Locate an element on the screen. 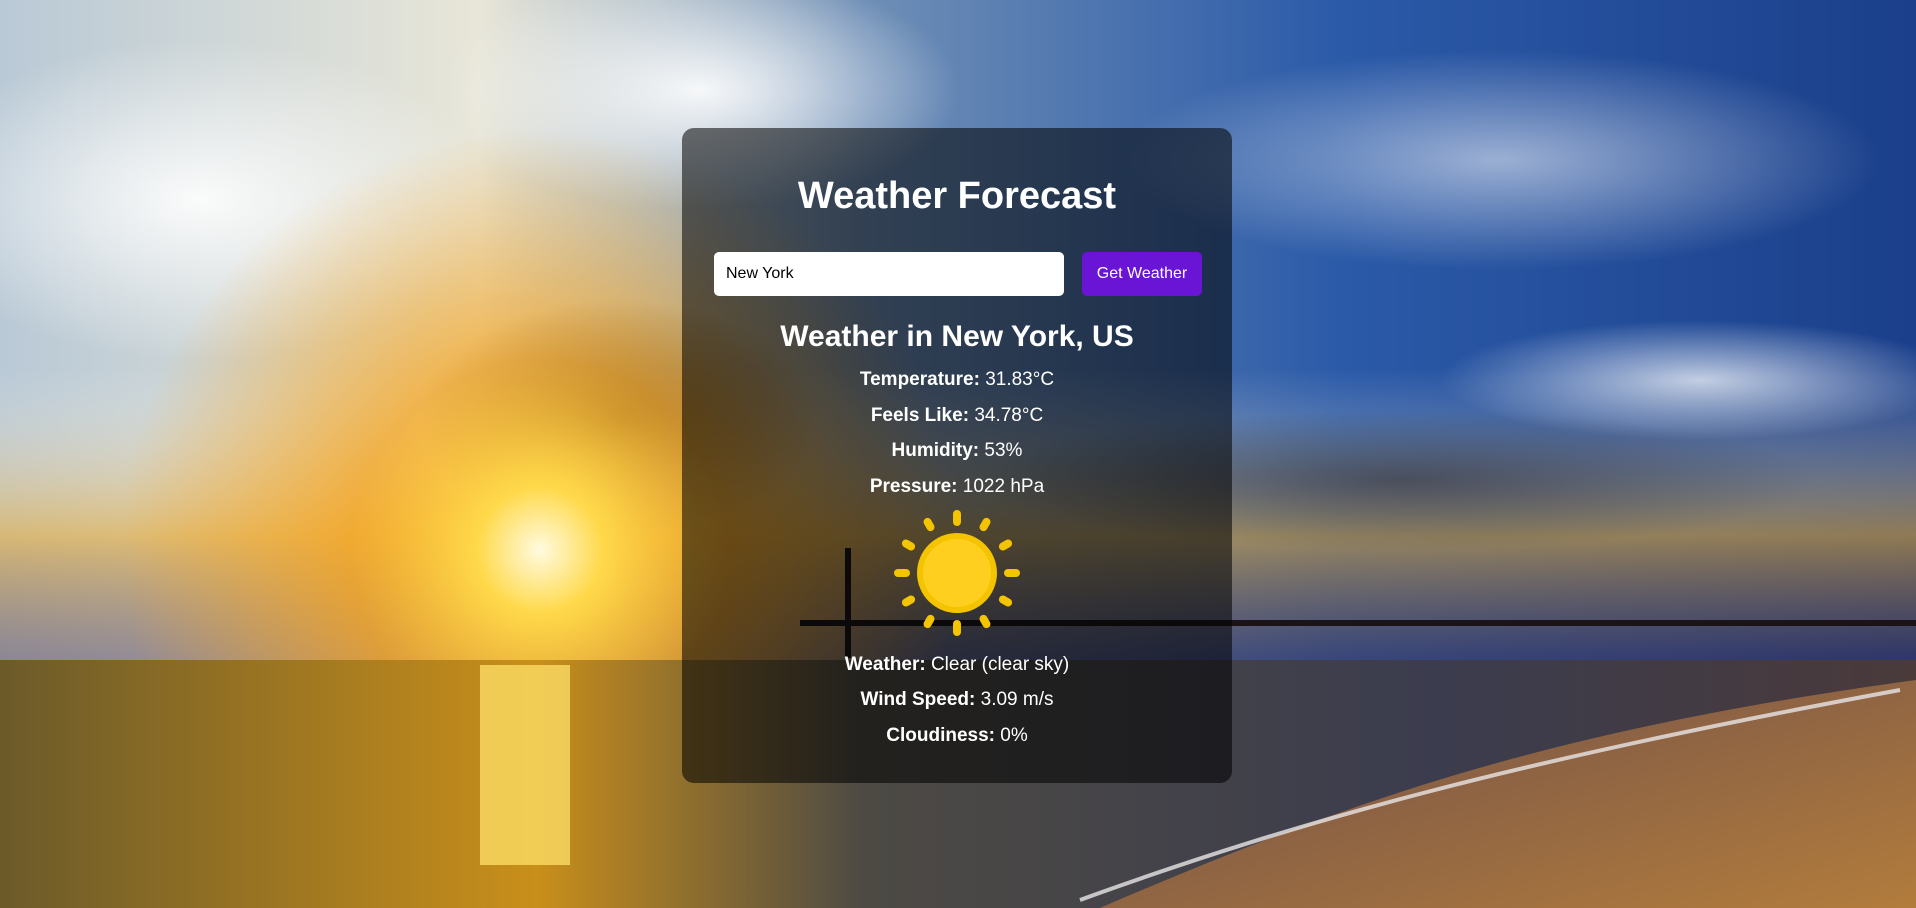 The height and width of the screenshot is (908, 1916). humidity-label: Humidity: is located at coordinates (935, 450).